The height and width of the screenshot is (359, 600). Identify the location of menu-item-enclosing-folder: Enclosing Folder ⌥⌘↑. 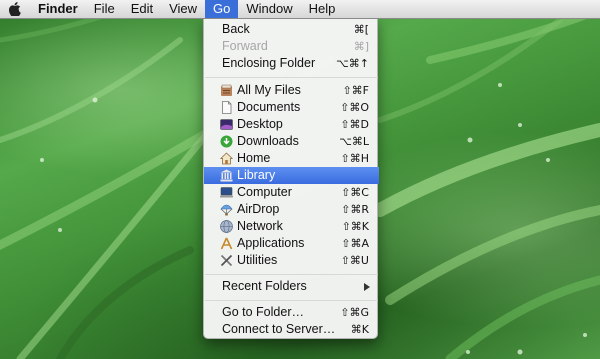
(291, 63).